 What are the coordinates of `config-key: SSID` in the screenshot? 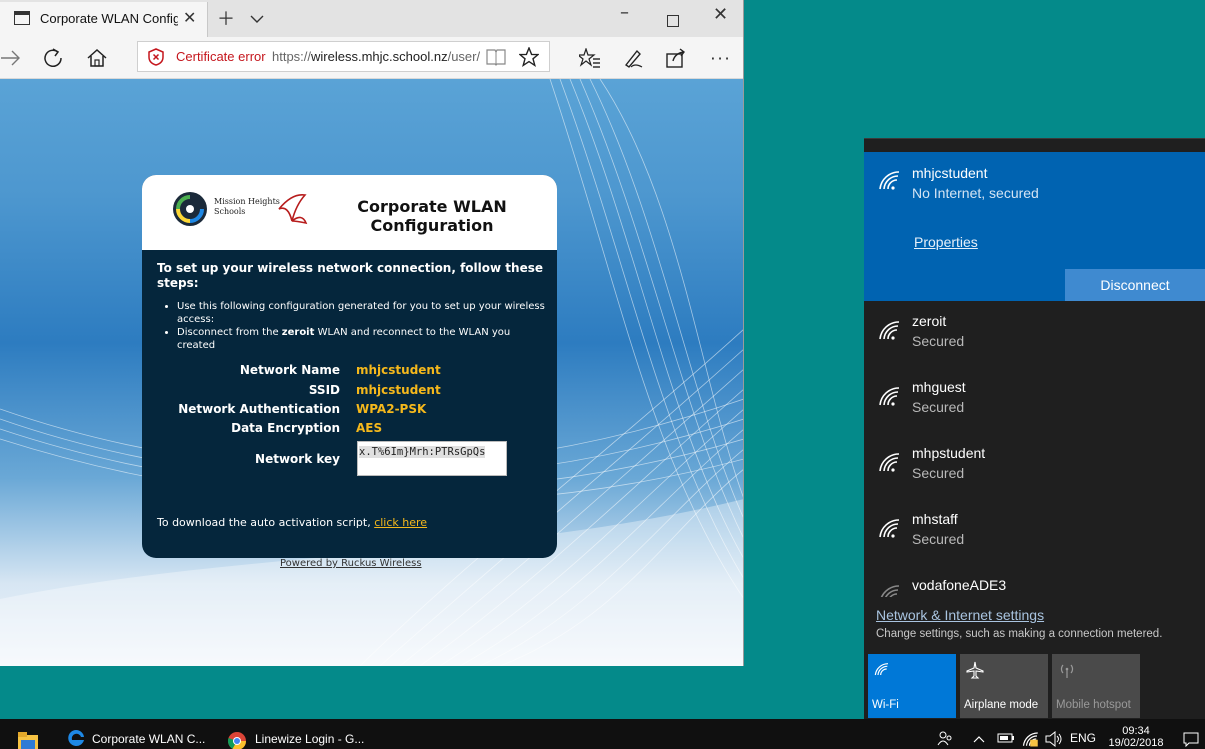 It's located at (324, 390).